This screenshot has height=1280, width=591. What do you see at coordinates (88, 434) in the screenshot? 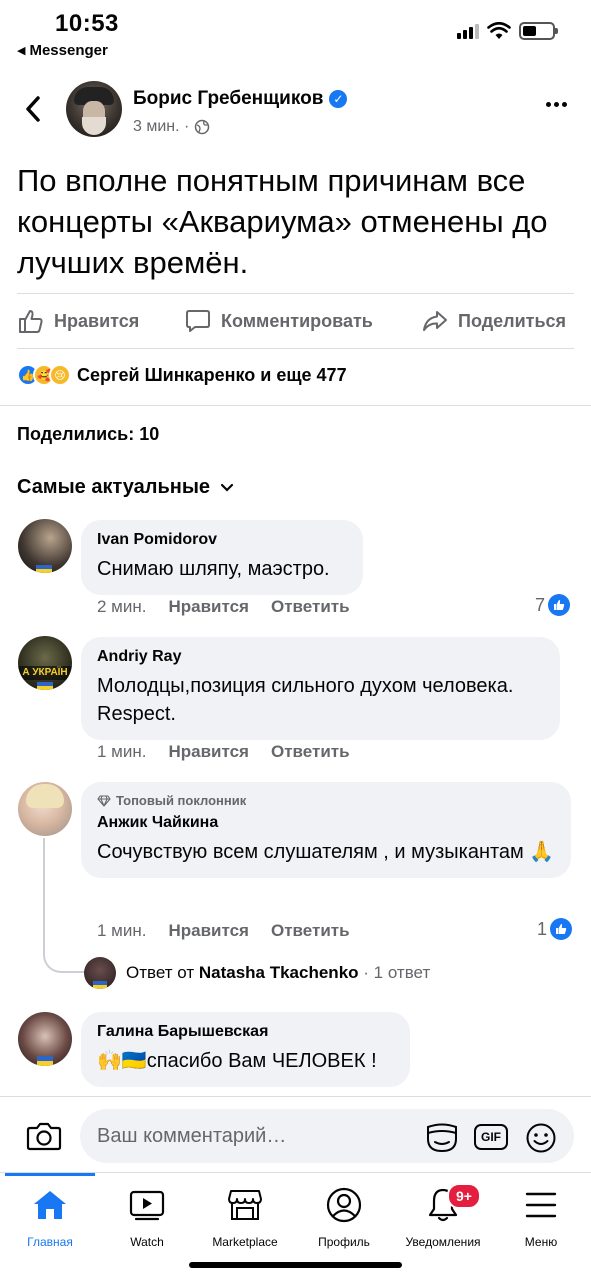
I see `shares-count: Поделились: 10` at bounding box center [88, 434].